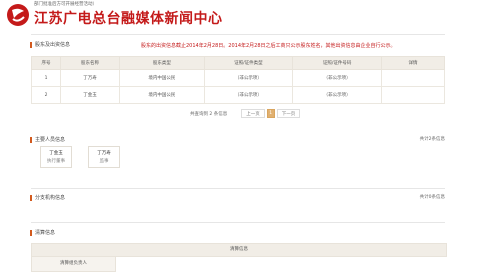 The width and height of the screenshot is (480, 272). What do you see at coordinates (239, 250) in the screenshot?
I see `liquidation-table-header: 清算信息` at bounding box center [239, 250].